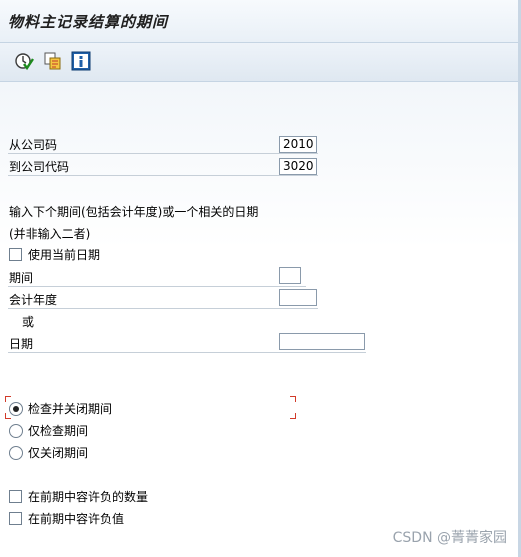 This screenshot has width=521, height=557. What do you see at coordinates (449, 538) in the screenshot?
I see `watermark: CSDN @菁菁家园` at bounding box center [449, 538].